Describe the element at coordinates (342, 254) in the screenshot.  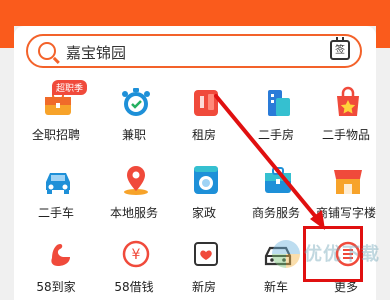
I see `watermark-text: 优优下载` at that location.